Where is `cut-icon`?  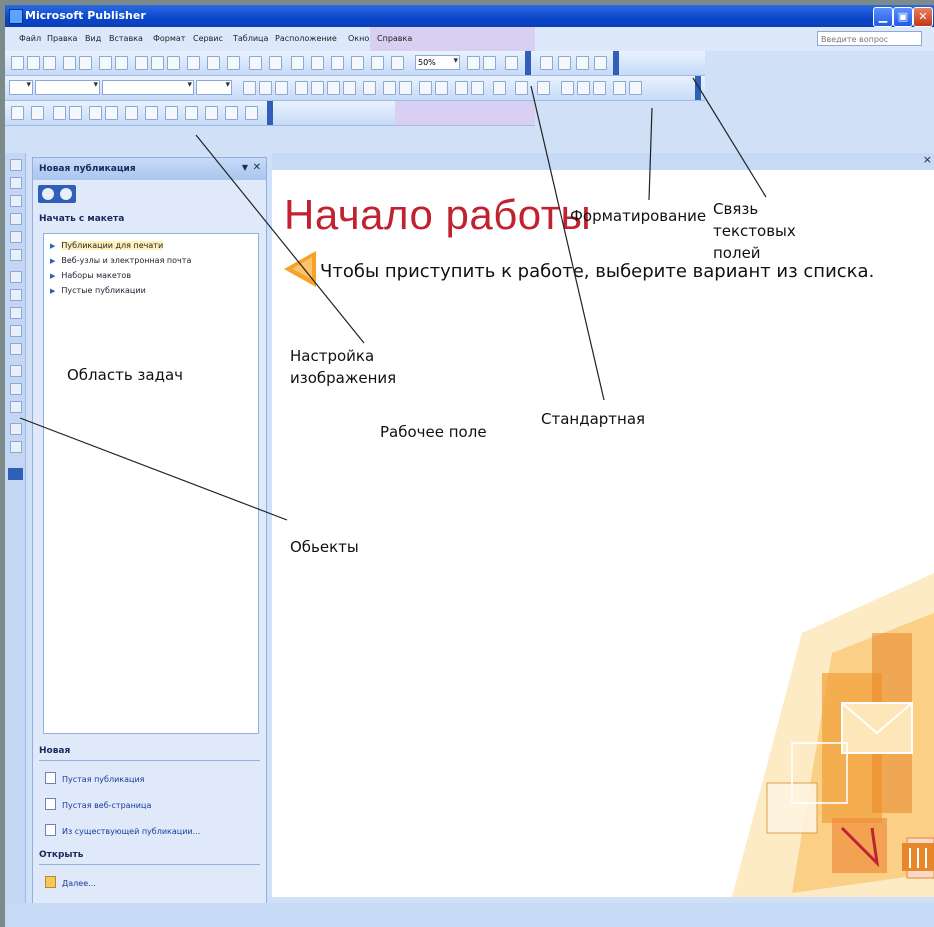
cut-icon is located at coordinates (141, 63).